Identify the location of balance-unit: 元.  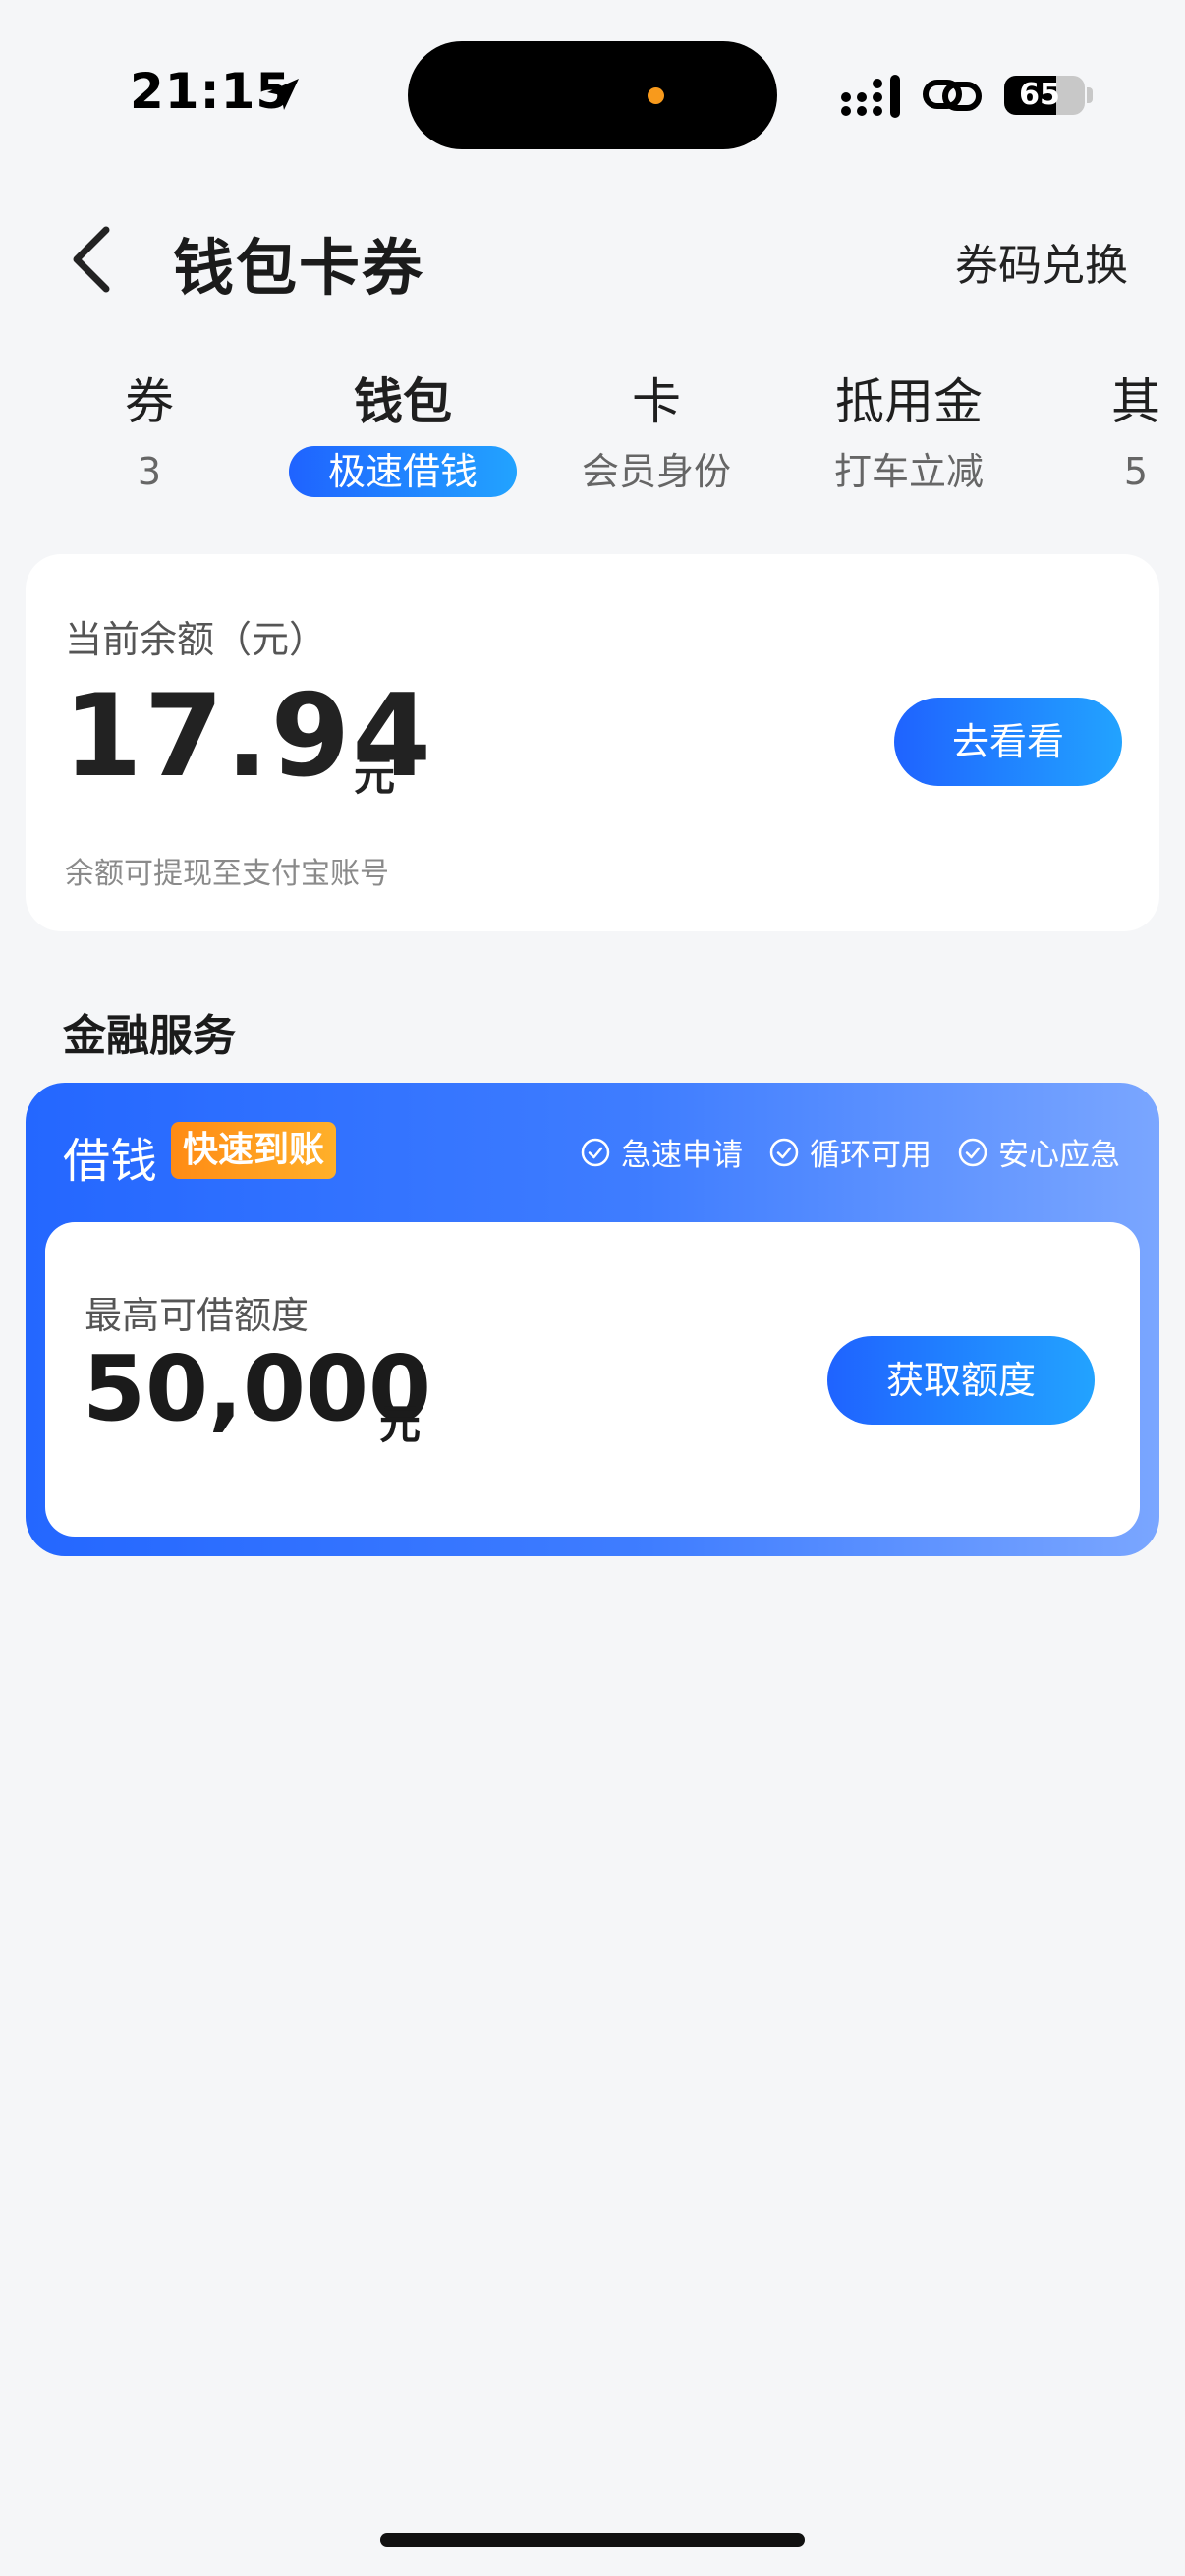
(375, 776).